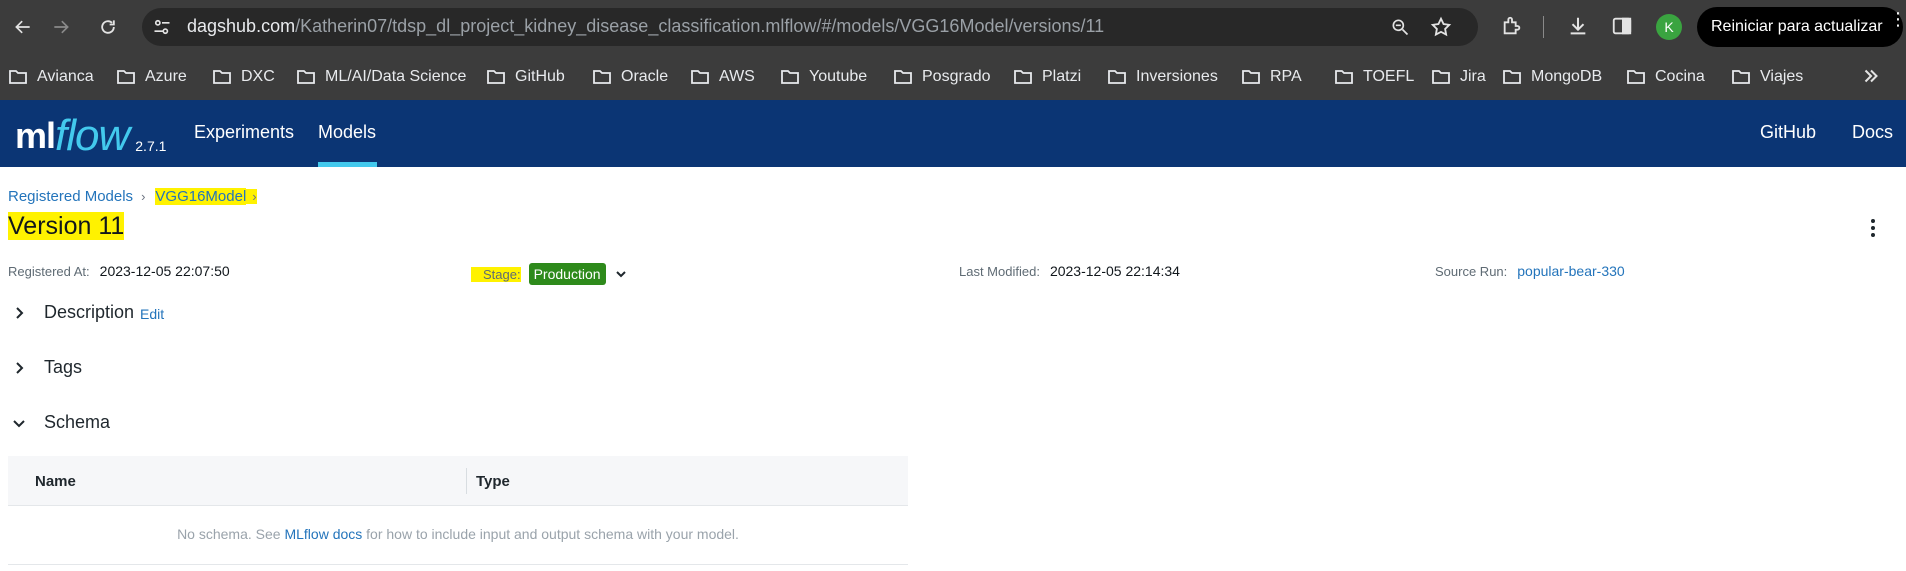 This screenshot has height=571, width=1906. I want to click on bookmark-label: Youtube, so click(838, 76).